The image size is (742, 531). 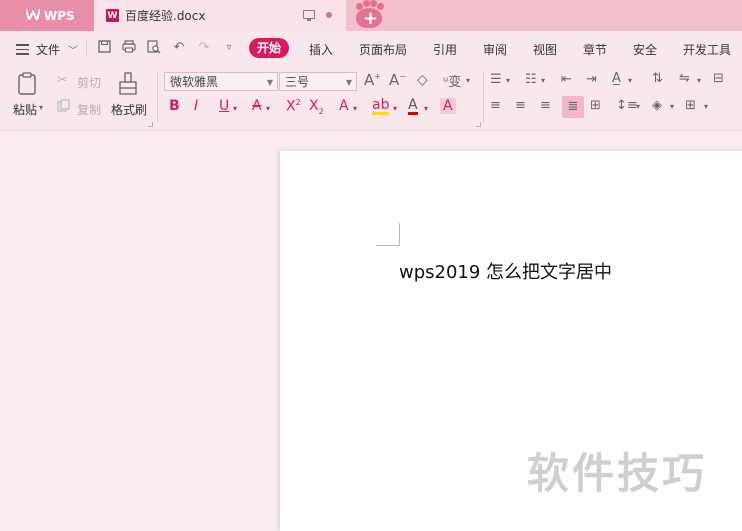 I want to click on char-shading-icon: A, so click(x=448, y=106).